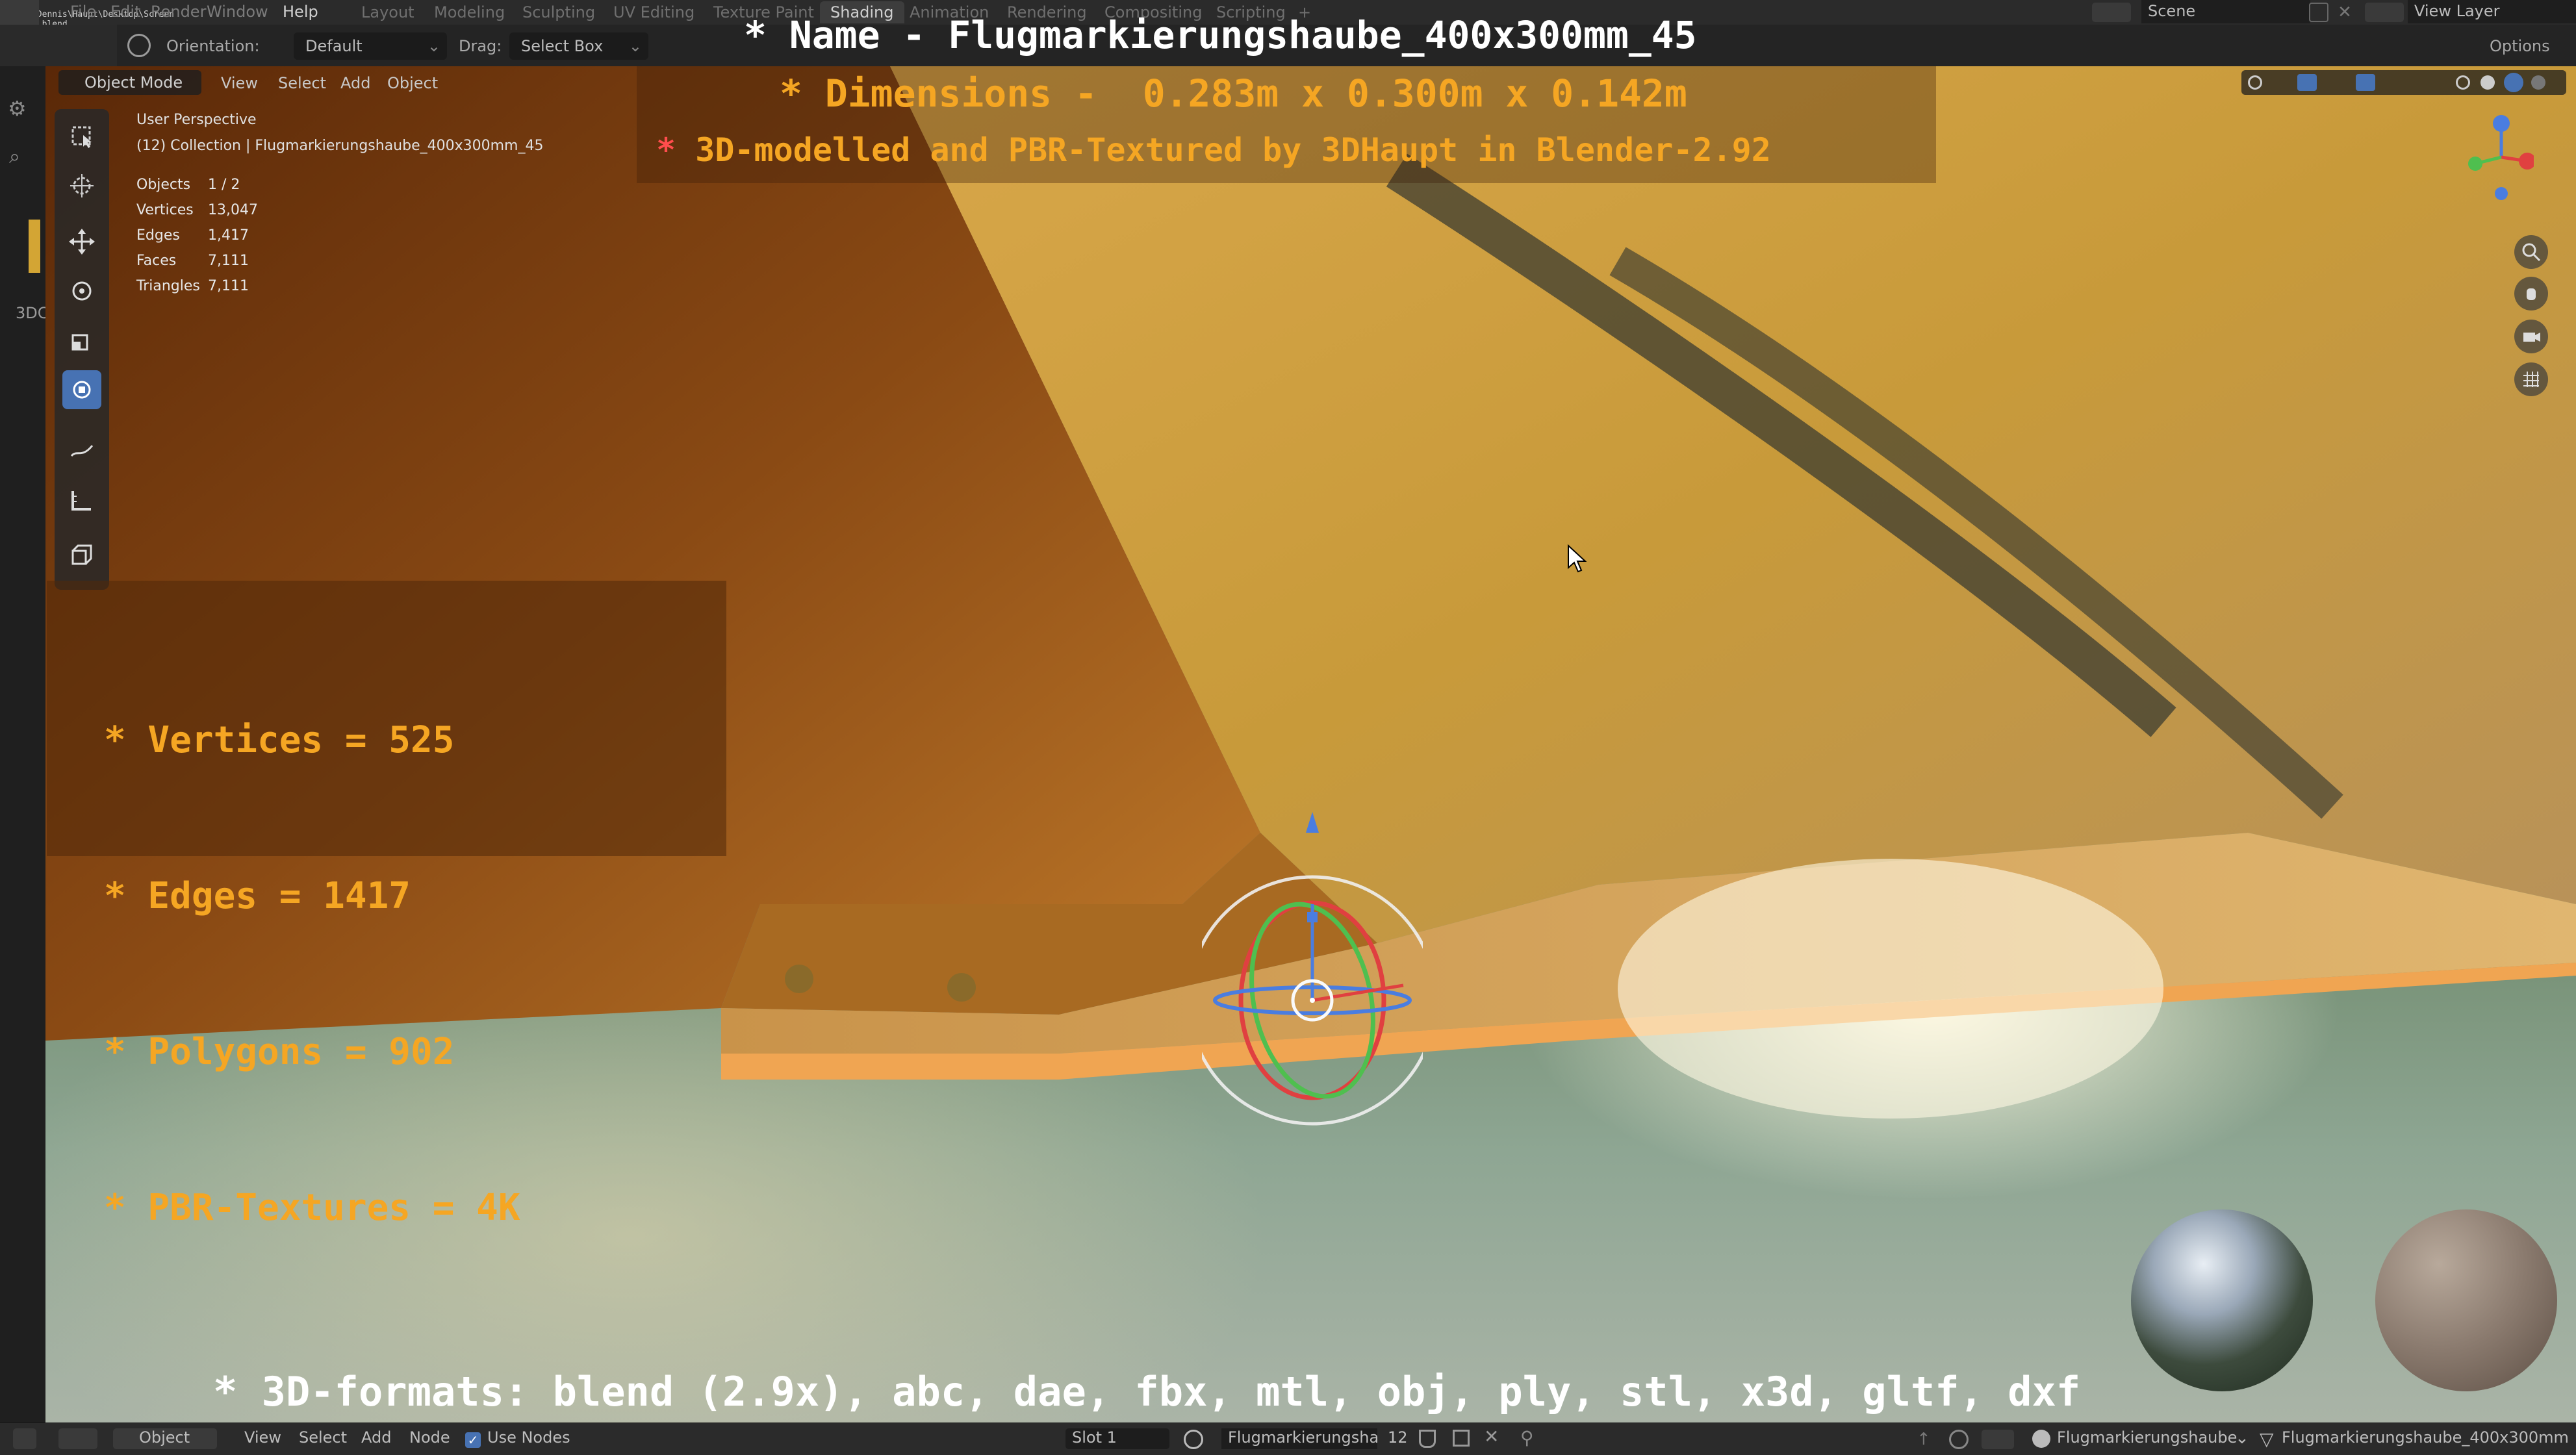  I want to click on view-menu: View, so click(239, 83).